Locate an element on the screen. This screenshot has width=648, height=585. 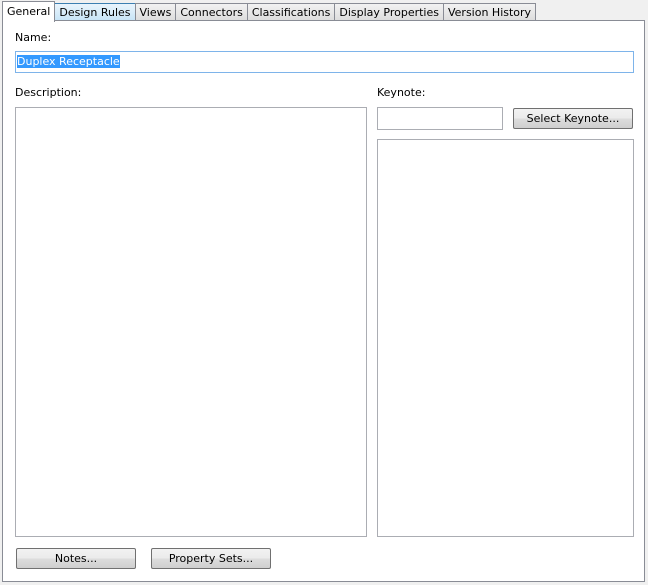
name-label: Name: is located at coordinates (33, 37).